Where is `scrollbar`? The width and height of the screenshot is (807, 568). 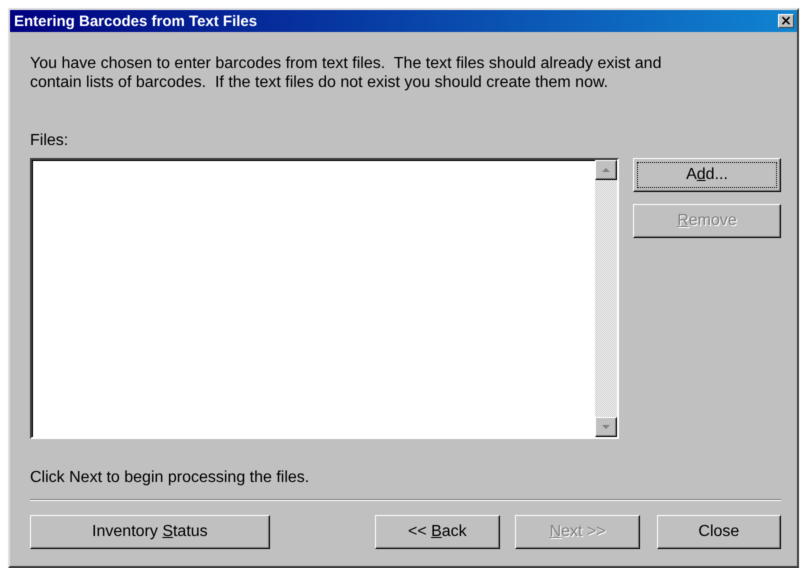
scrollbar is located at coordinates (606, 298).